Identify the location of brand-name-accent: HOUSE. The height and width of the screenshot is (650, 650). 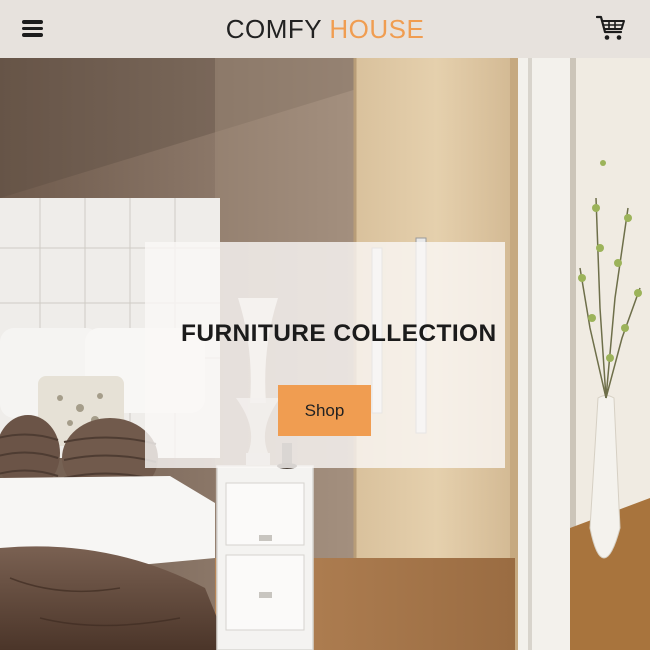
(377, 29).